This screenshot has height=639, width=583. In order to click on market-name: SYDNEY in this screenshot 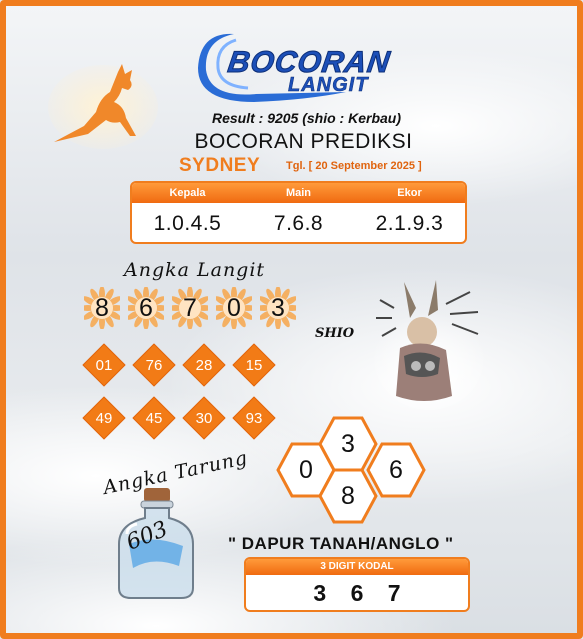, I will do `click(220, 165)`.